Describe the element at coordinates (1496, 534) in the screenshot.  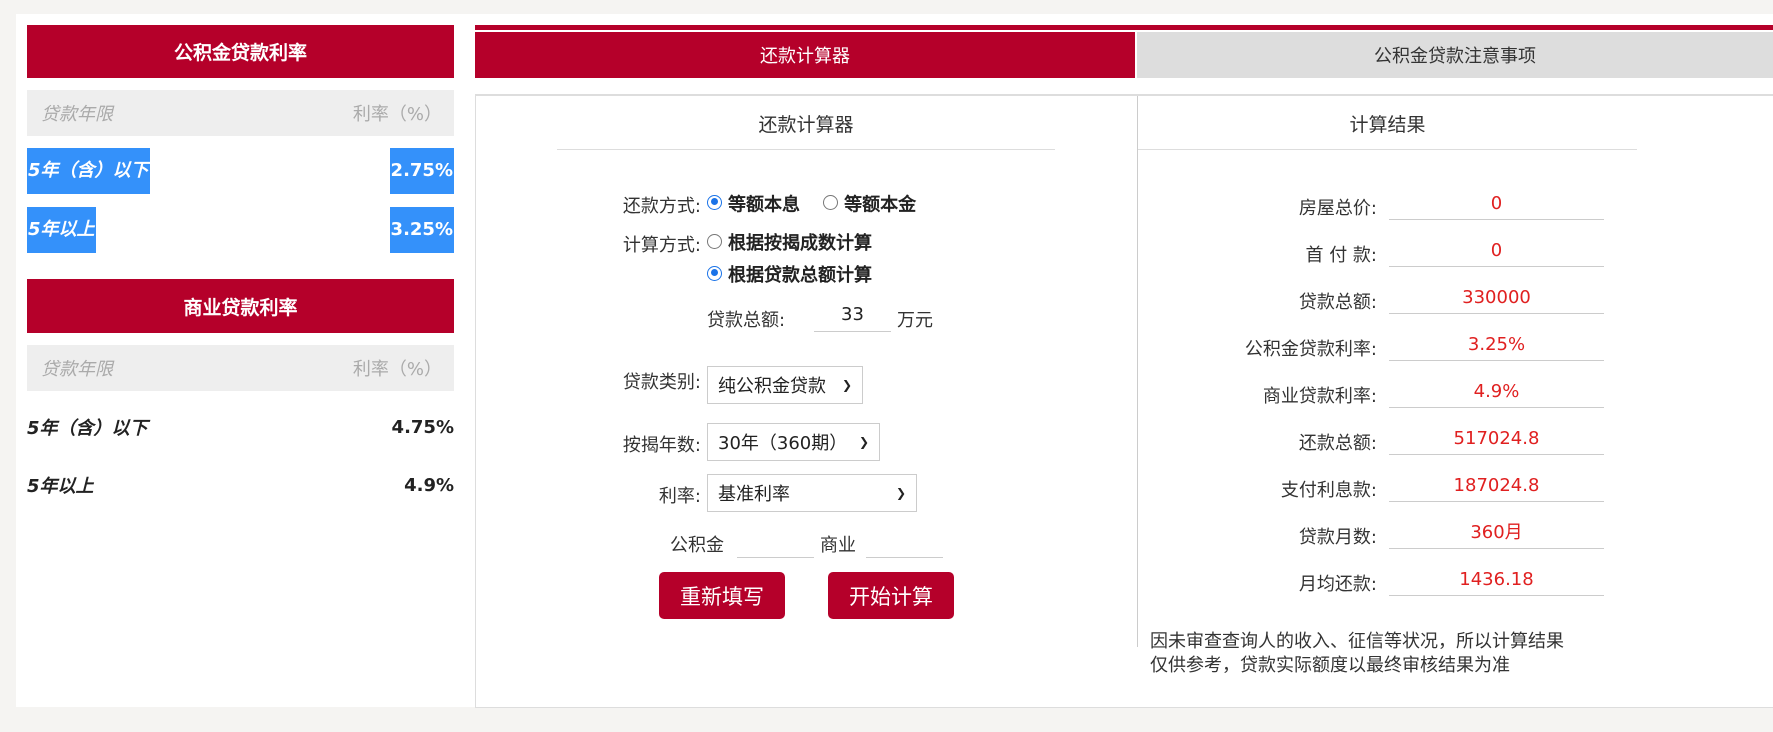
I see `result-value: 360月` at that location.